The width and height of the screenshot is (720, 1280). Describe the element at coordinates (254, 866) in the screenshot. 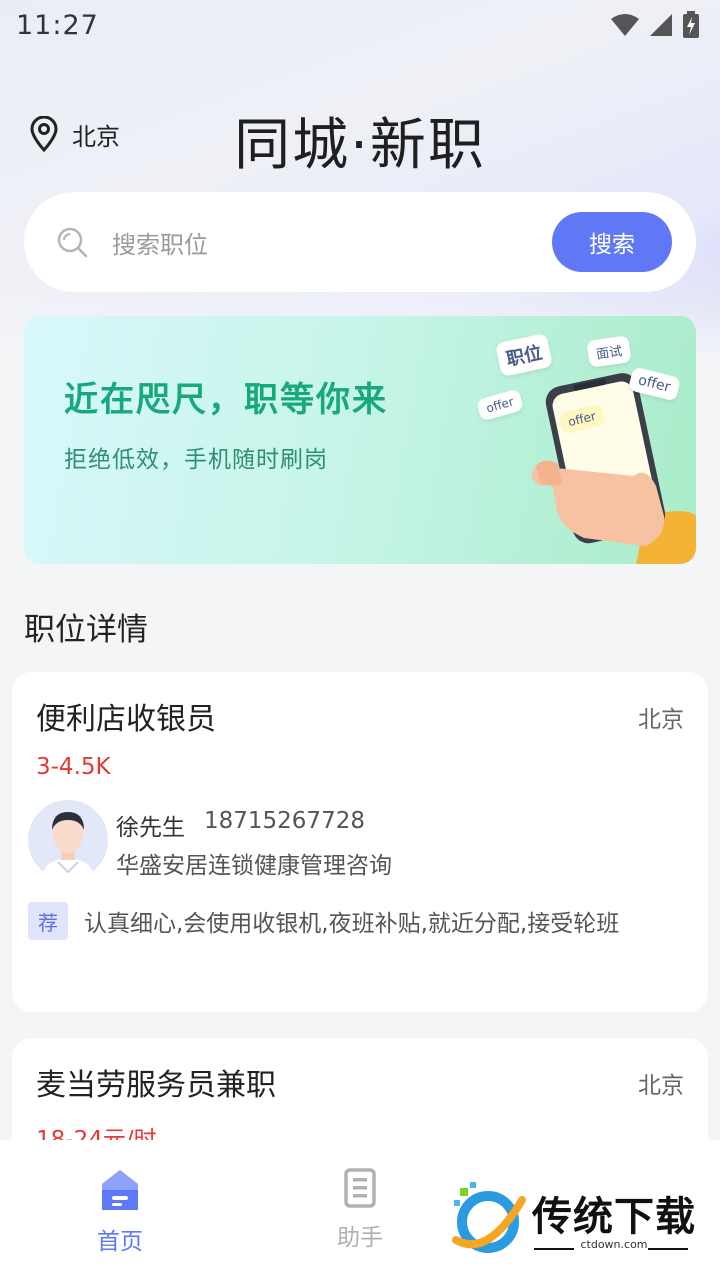

I see `company-name: 华盛安居连锁健康管理咨询` at that location.